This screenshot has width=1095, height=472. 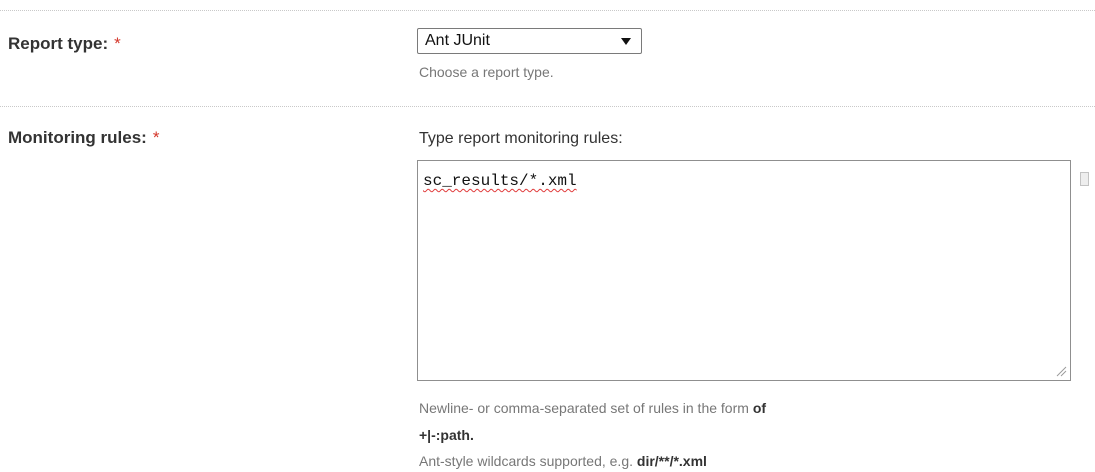 I want to click on monitoring-rules-caption: Type report monitoring rules:, so click(x=521, y=138).